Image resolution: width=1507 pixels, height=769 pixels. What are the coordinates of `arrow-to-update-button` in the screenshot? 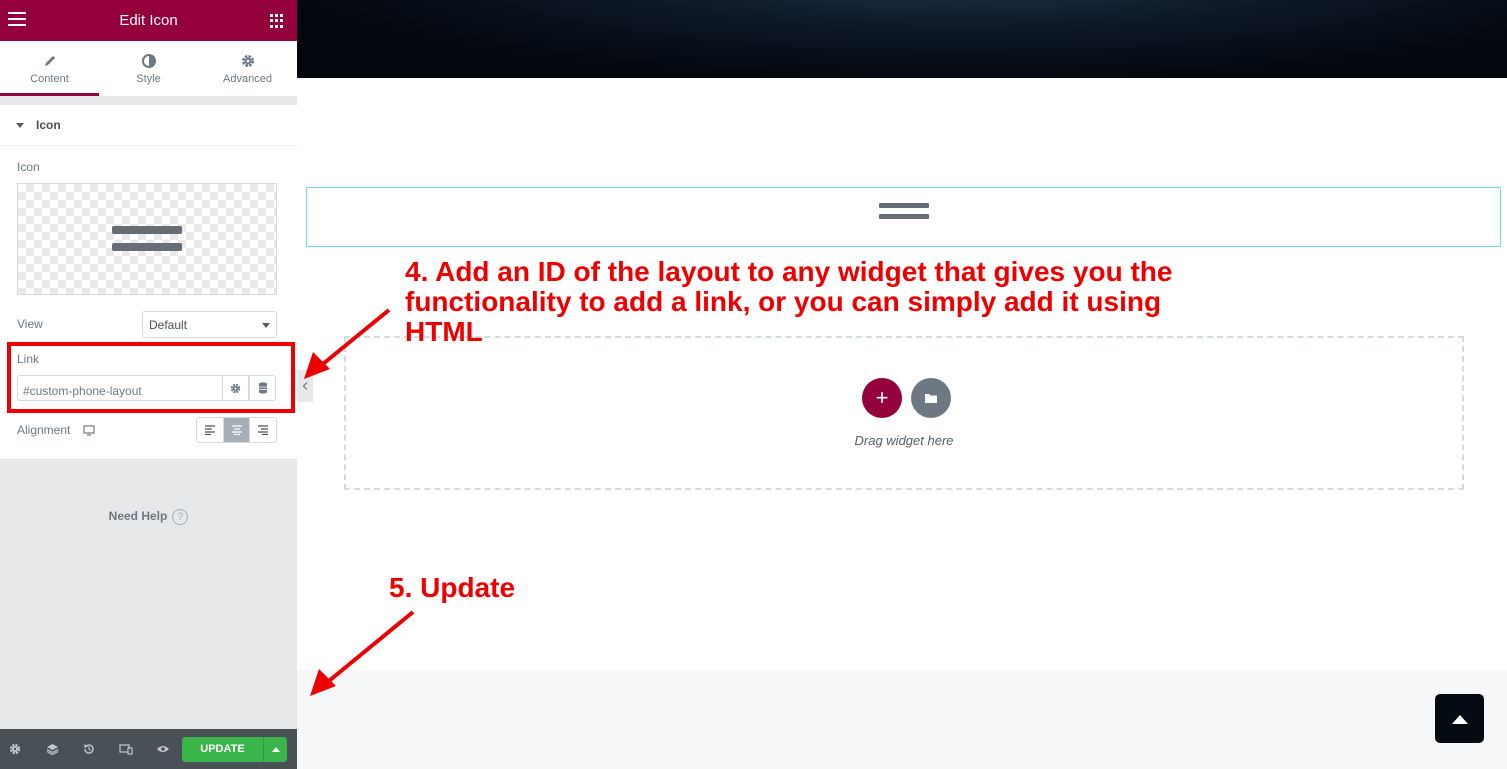 It's located at (362, 653).